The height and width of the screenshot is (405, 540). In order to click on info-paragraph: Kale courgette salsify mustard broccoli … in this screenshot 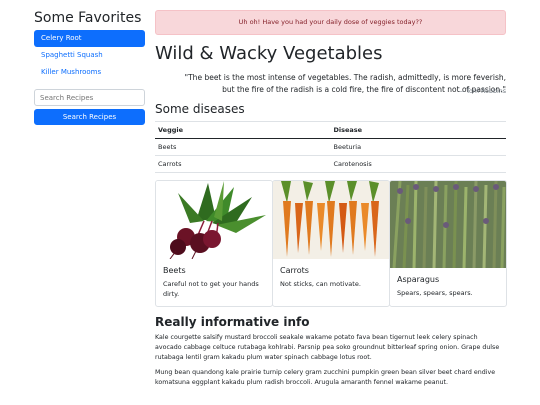, I will do `click(327, 347)`.